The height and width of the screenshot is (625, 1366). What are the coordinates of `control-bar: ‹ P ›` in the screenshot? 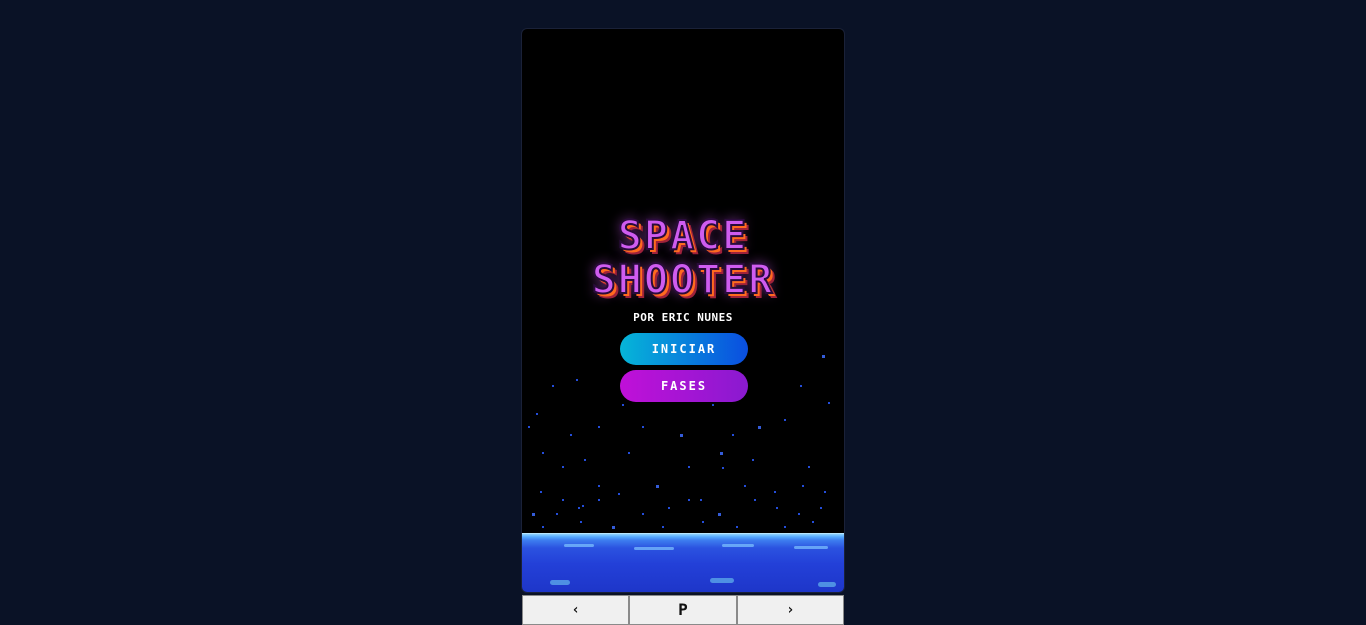 It's located at (683, 610).